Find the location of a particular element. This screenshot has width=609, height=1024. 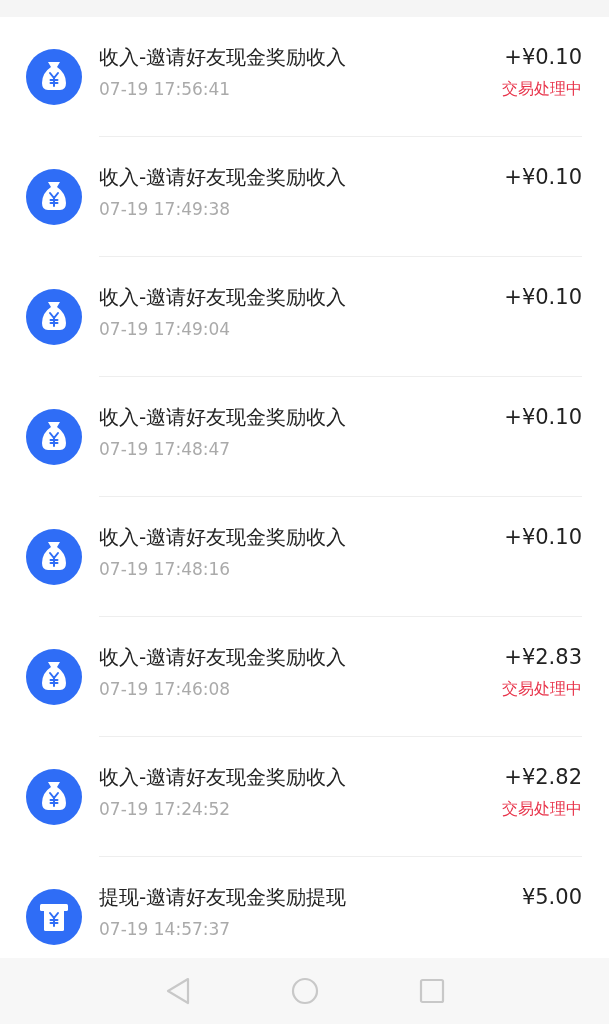

transaction-time: 07-19 17:49:38 is located at coordinates (165, 209).